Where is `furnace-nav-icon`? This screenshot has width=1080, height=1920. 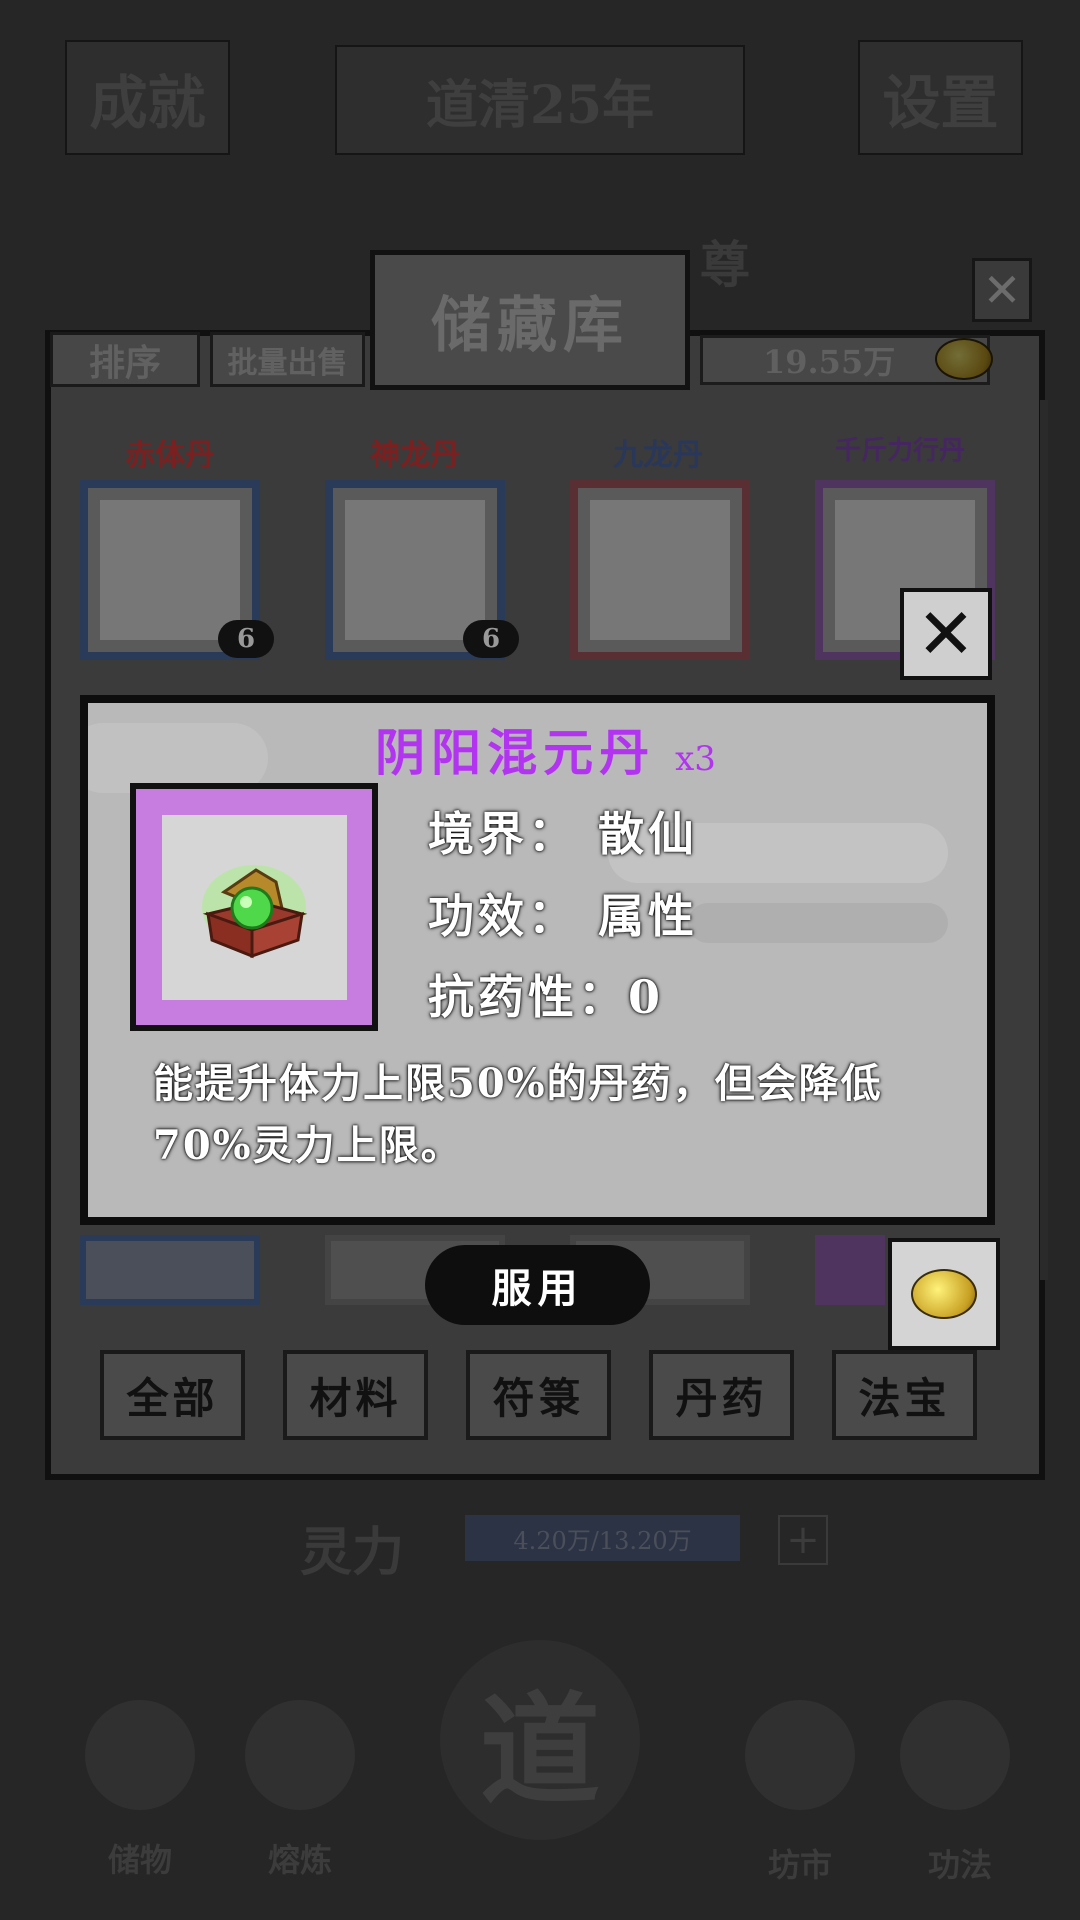 furnace-nav-icon is located at coordinates (300, 1755).